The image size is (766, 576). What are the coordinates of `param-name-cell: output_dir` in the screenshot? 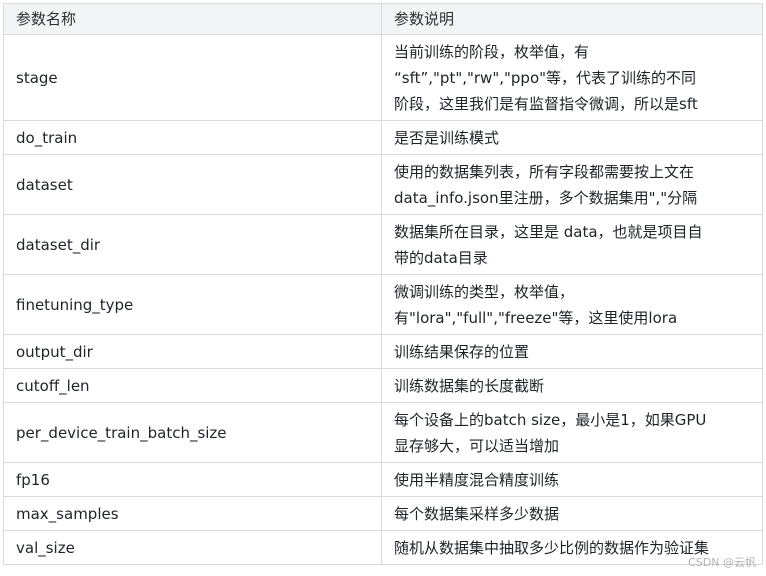 It's located at (192, 351).